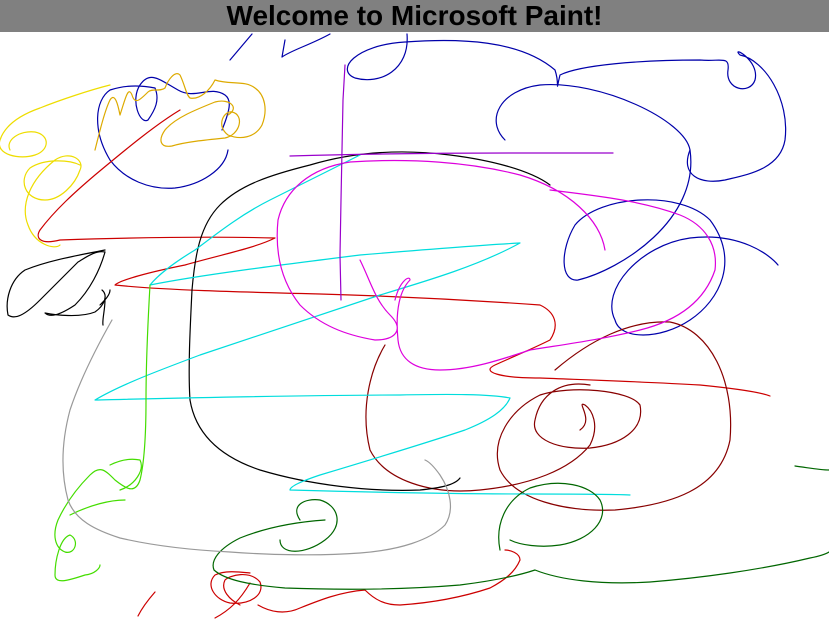 This screenshot has width=829, height=621. What do you see at coordinates (329, 584) in the screenshot?
I see `red-stroke-bottom` at bounding box center [329, 584].